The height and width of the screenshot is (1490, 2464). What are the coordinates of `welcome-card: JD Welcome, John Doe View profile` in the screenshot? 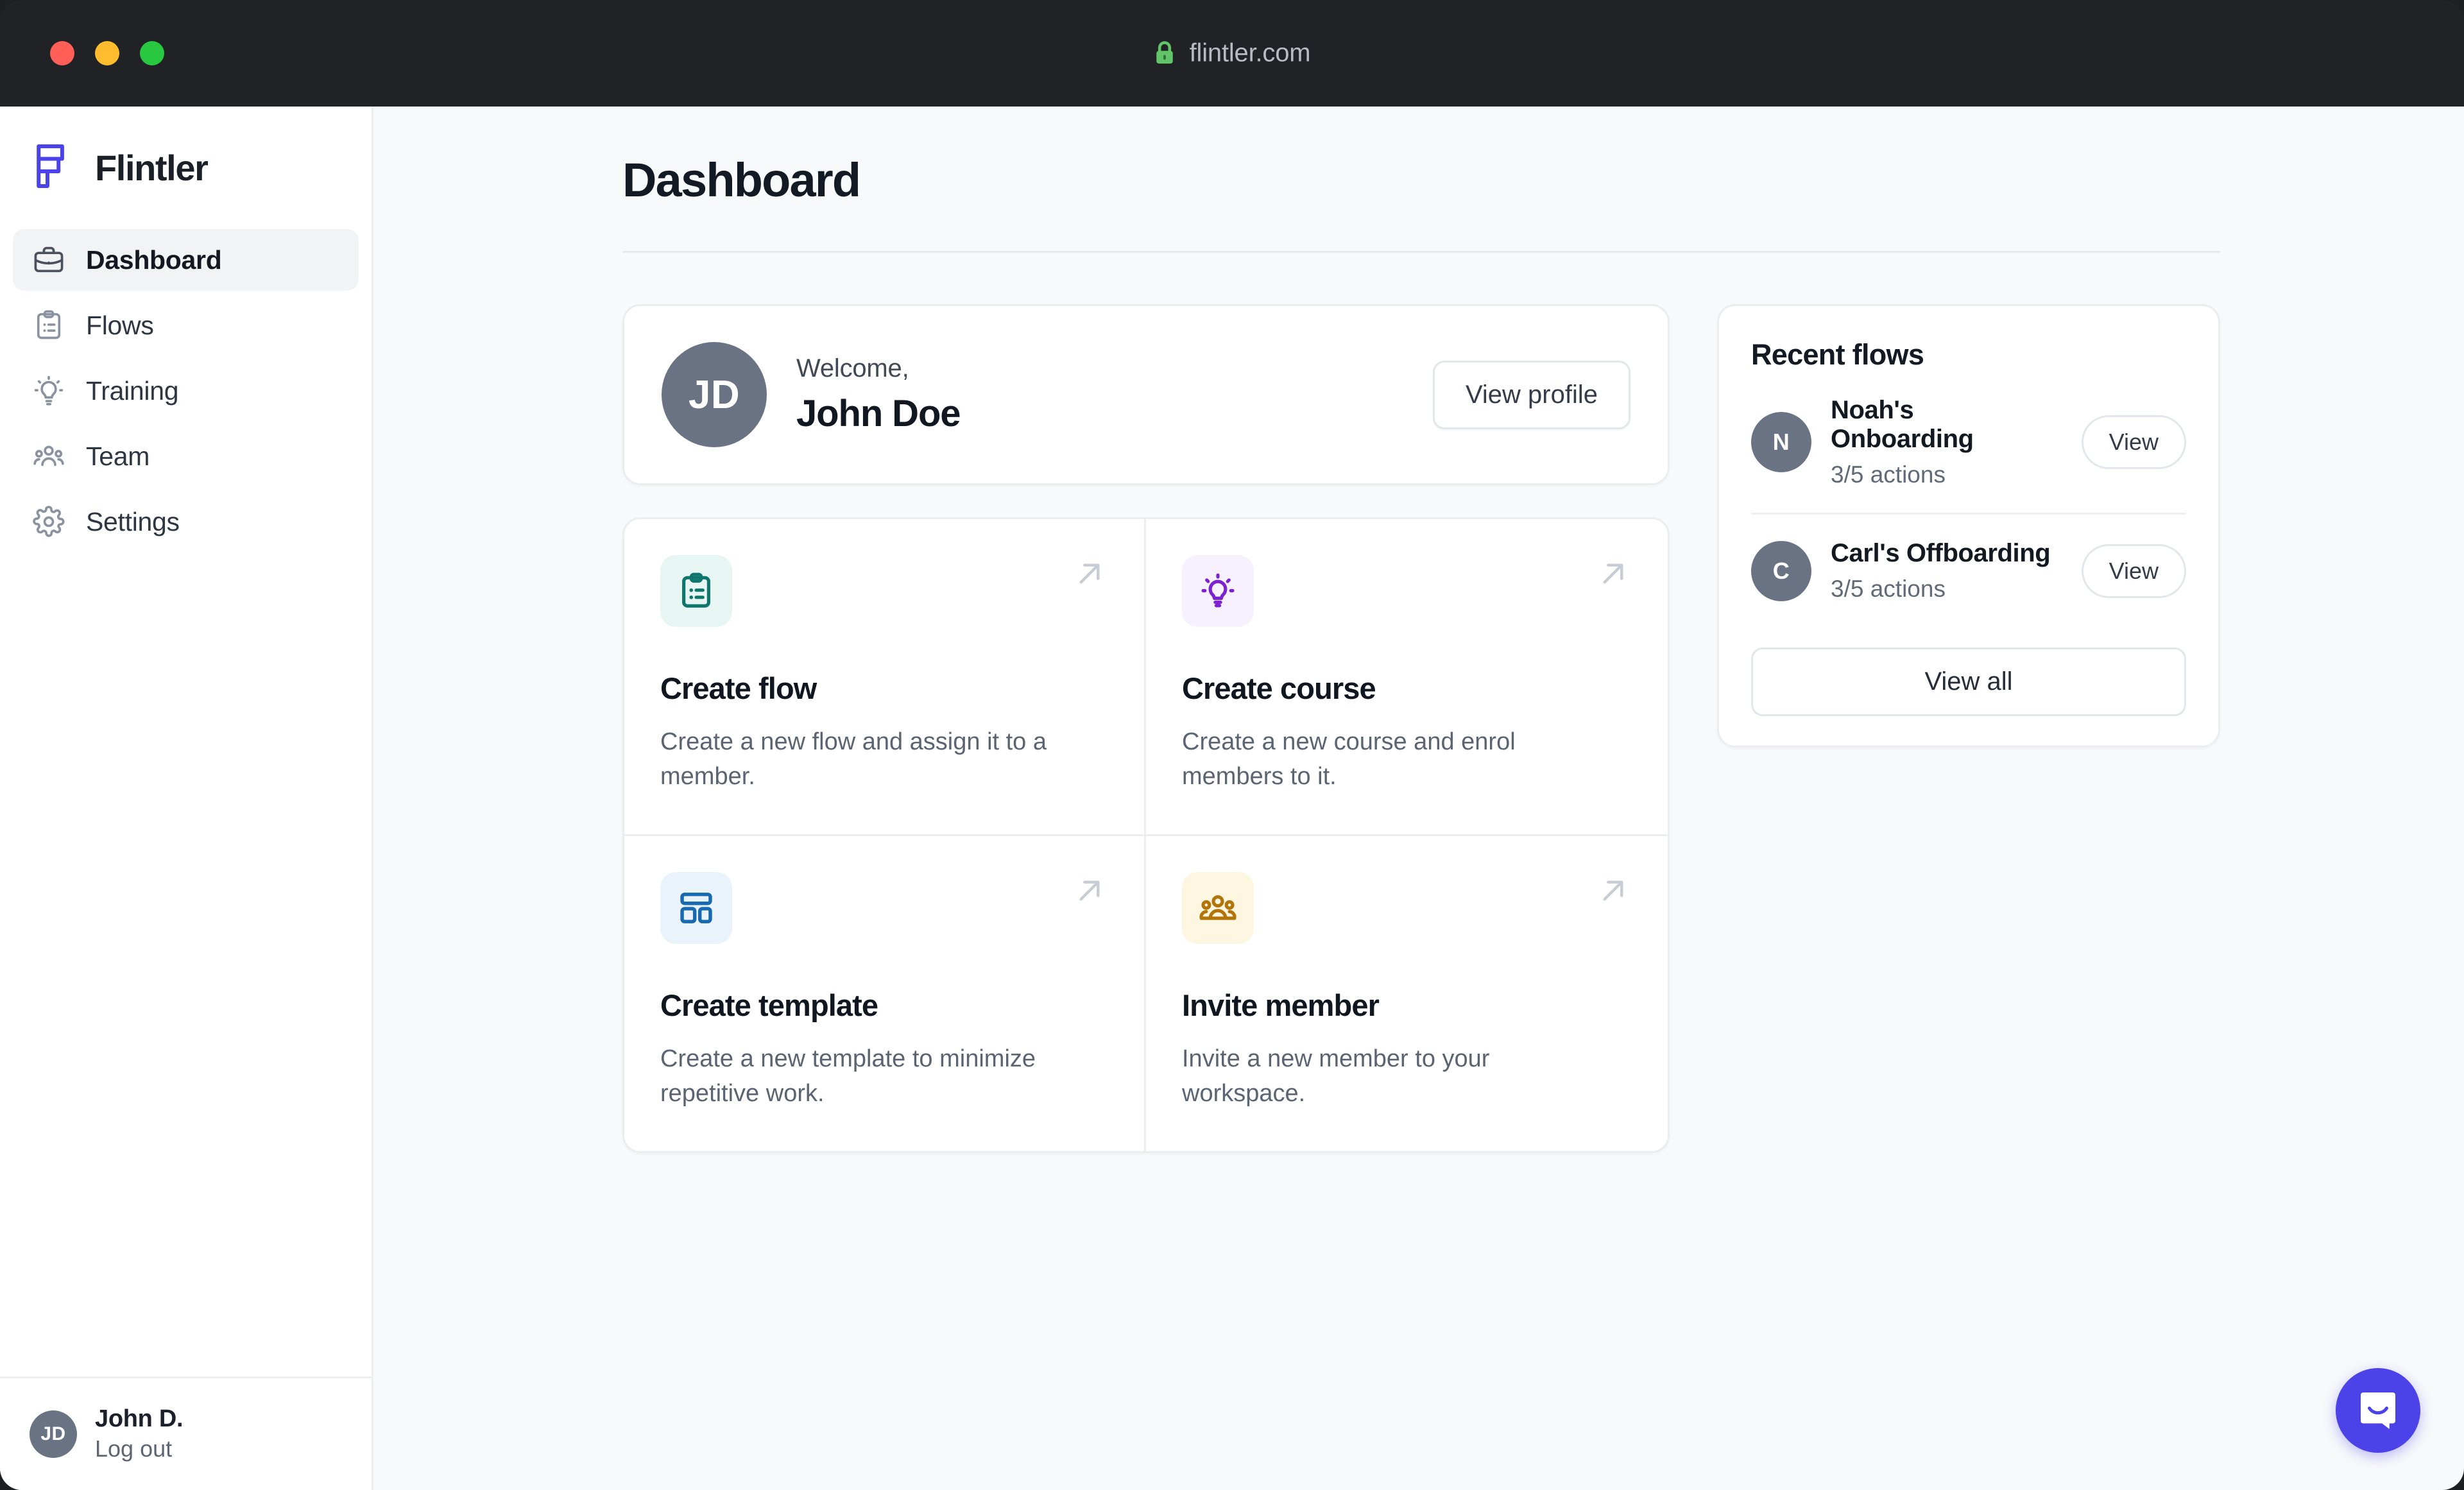 It's located at (1146, 394).